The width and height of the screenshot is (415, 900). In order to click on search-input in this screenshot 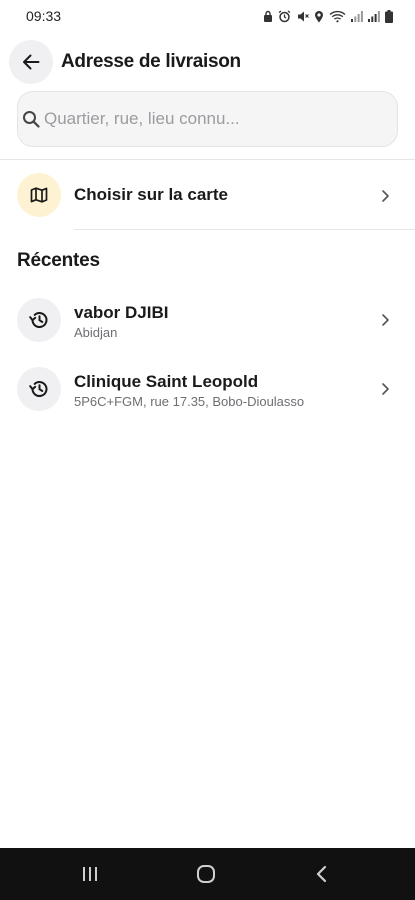, I will do `click(209, 119)`.